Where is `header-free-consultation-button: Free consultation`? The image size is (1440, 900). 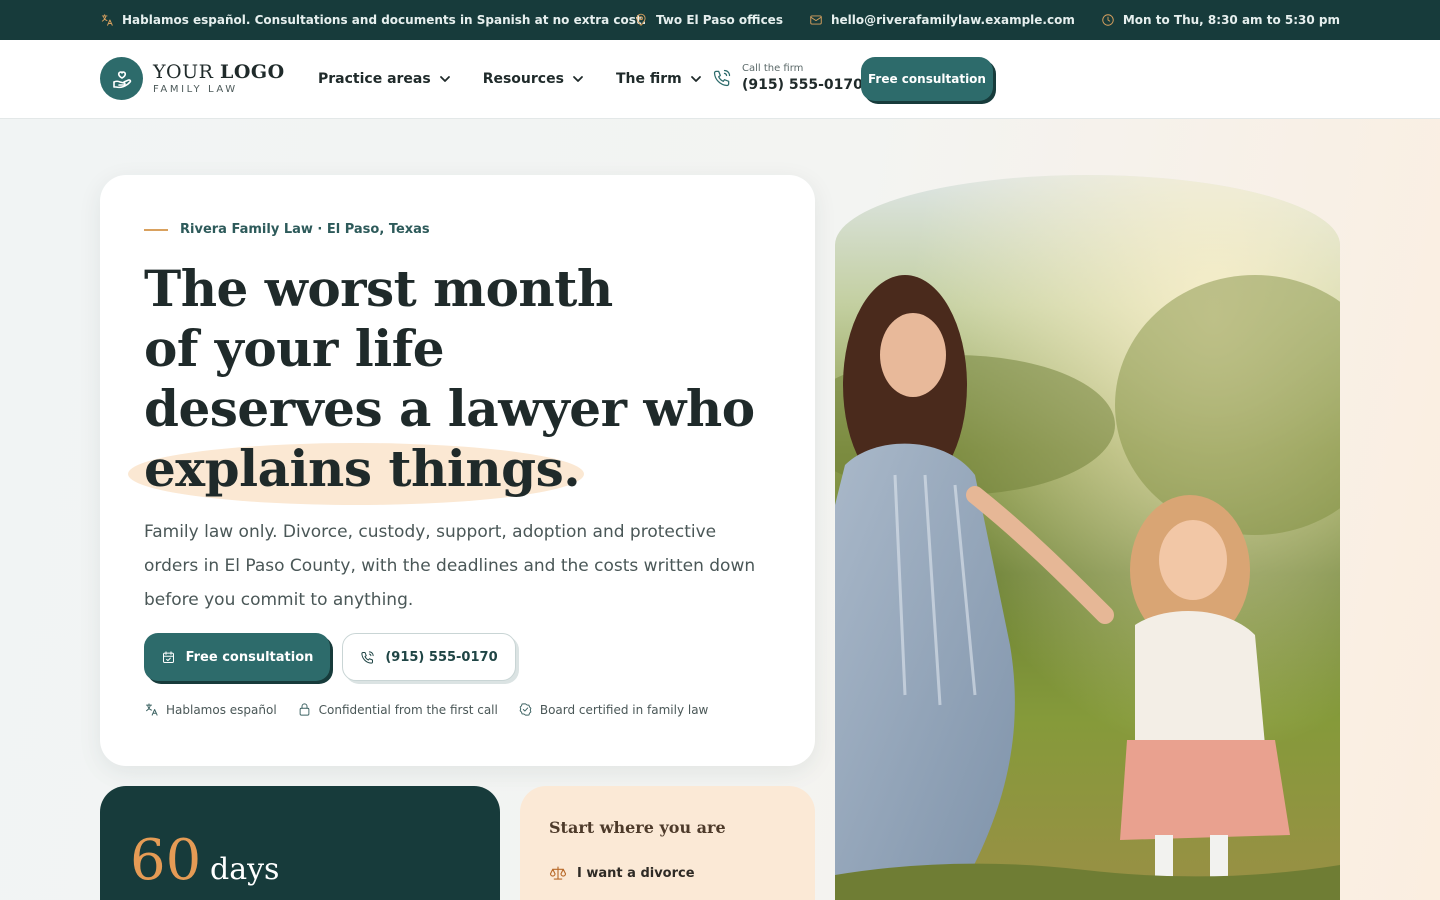
header-free-consultation-button: Free consultation is located at coordinates (927, 79).